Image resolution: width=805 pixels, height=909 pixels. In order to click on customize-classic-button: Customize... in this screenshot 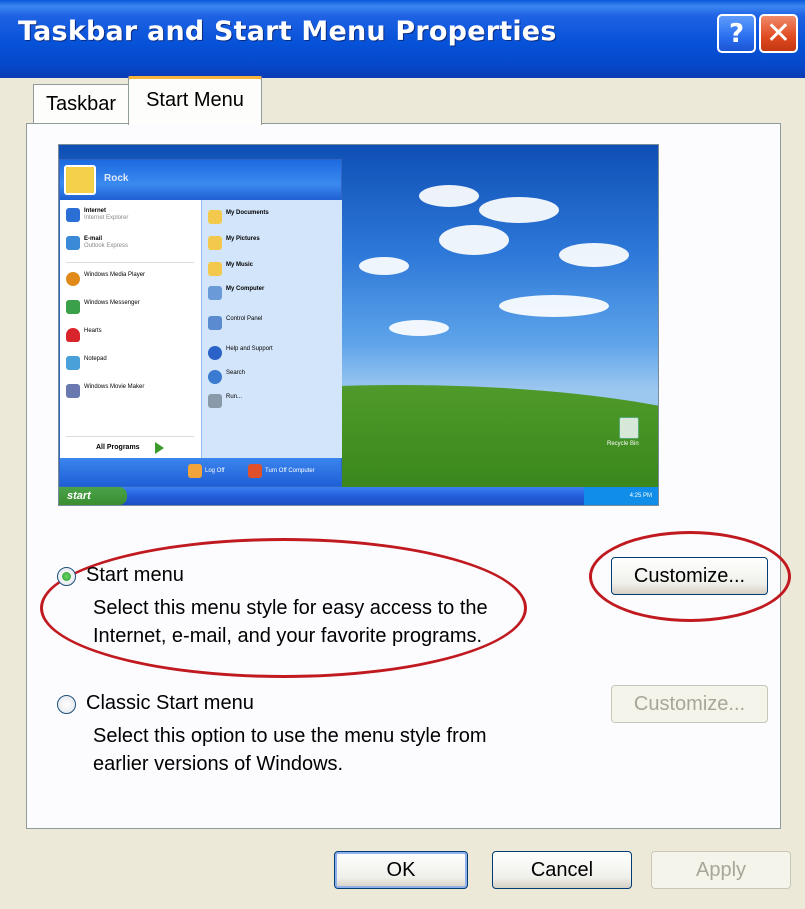, I will do `click(689, 704)`.